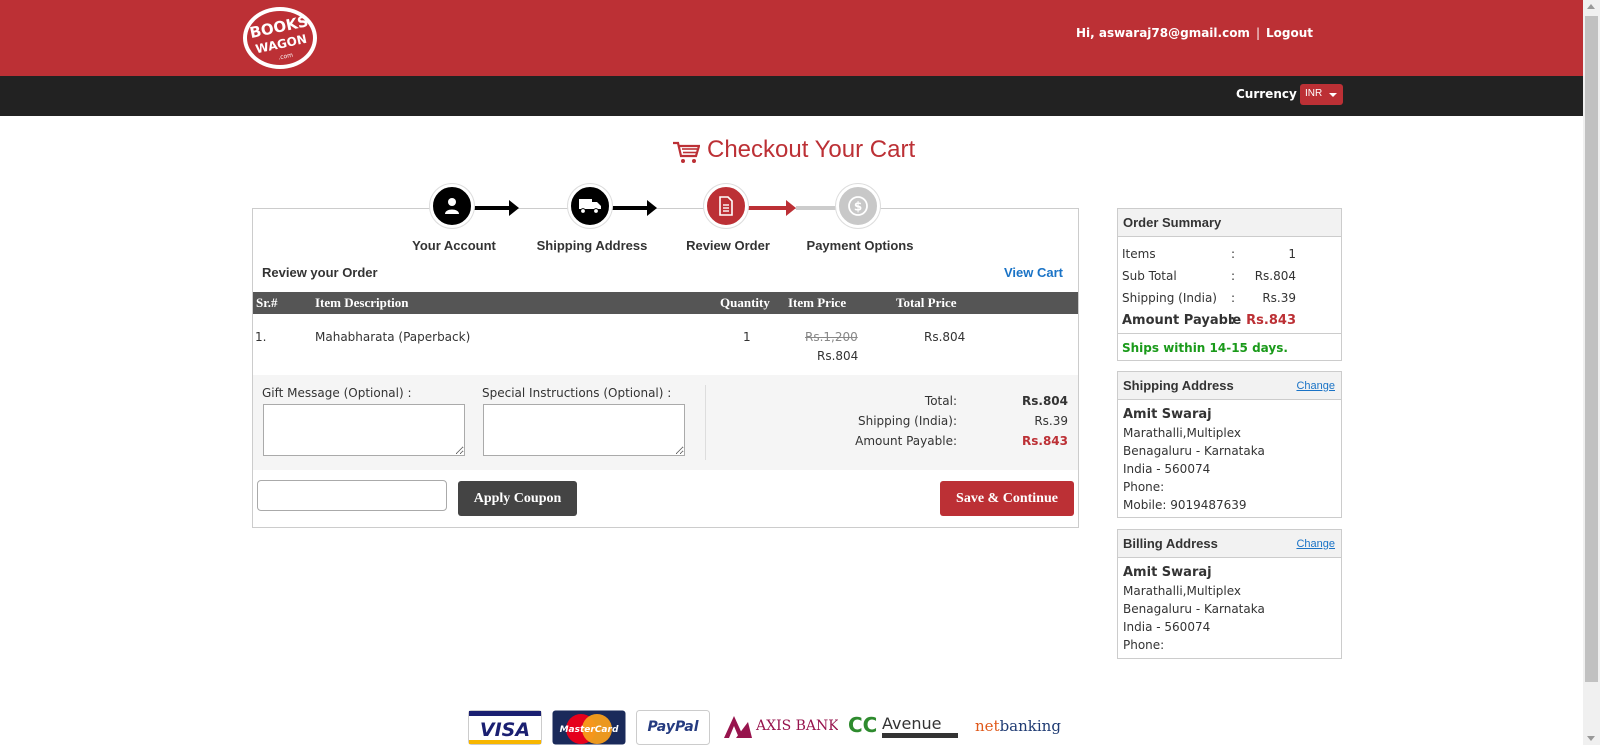 Image resolution: width=1600 pixels, height=745 pixels. What do you see at coordinates (796, 726) in the screenshot?
I see `axis-text: AXIS BANK` at bounding box center [796, 726].